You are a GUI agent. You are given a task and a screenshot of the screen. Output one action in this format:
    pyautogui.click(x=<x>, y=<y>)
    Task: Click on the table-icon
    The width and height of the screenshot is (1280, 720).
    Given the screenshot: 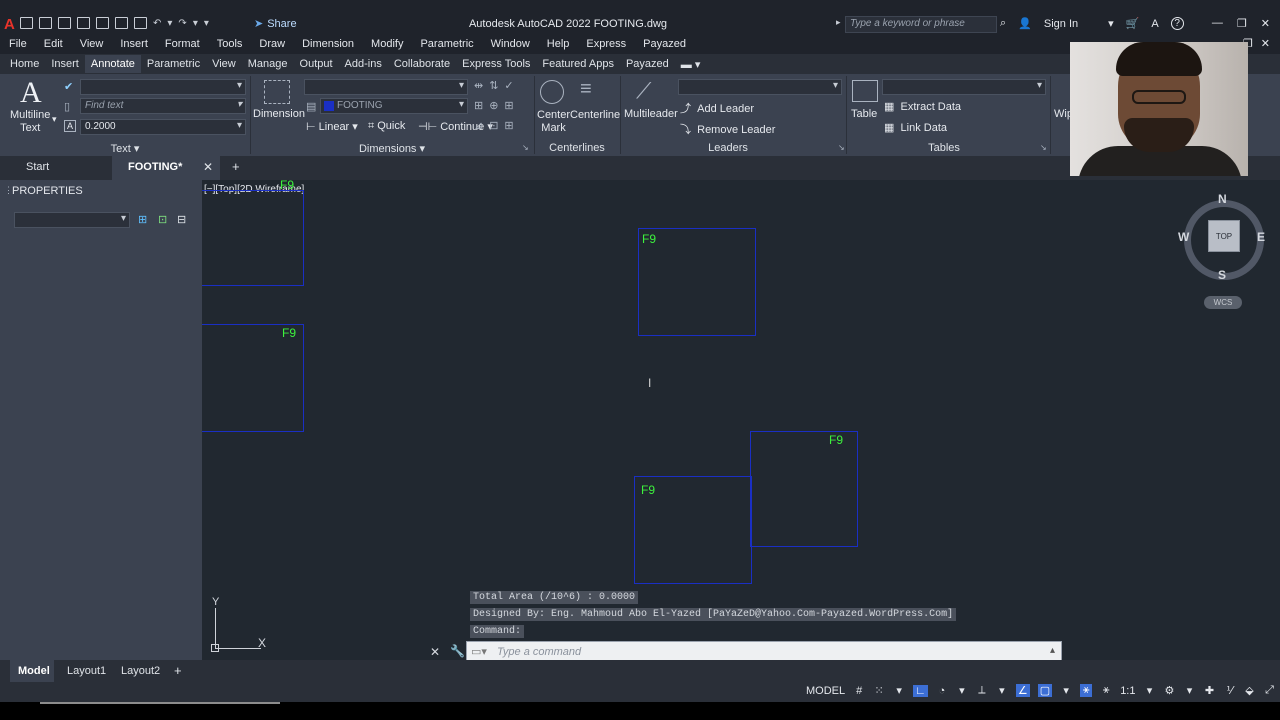 What is the action you would take?
    pyautogui.click(x=865, y=91)
    